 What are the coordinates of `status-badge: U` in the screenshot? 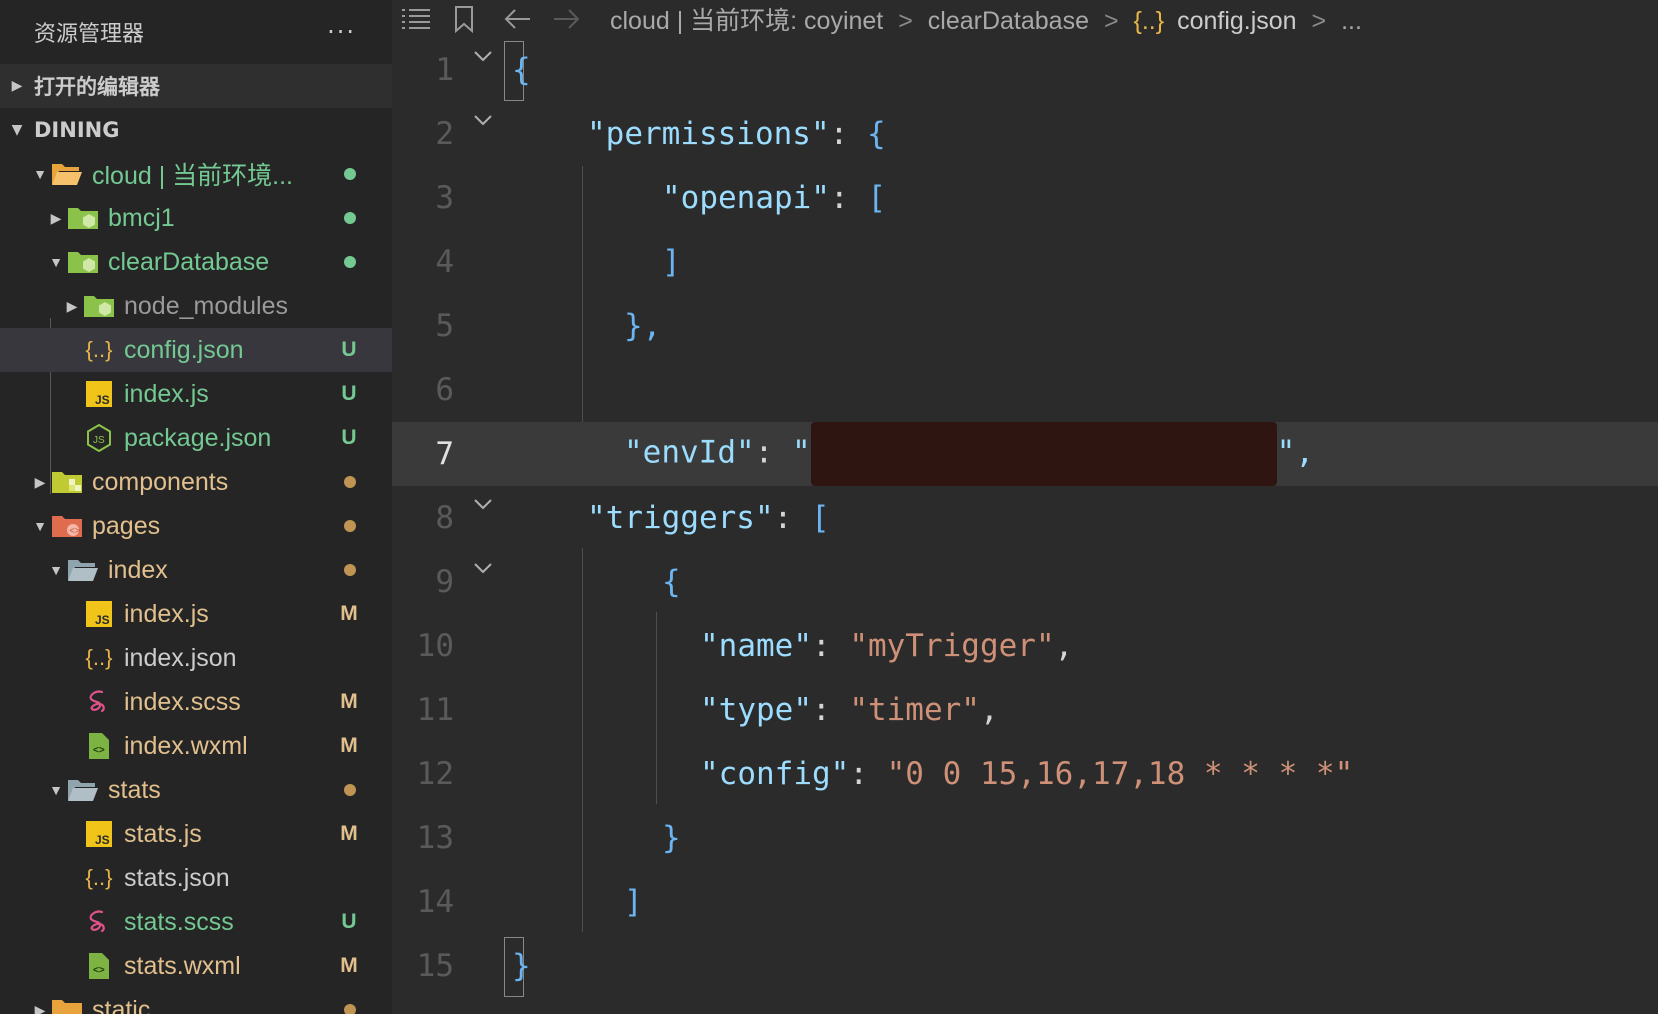 It's located at (349, 393).